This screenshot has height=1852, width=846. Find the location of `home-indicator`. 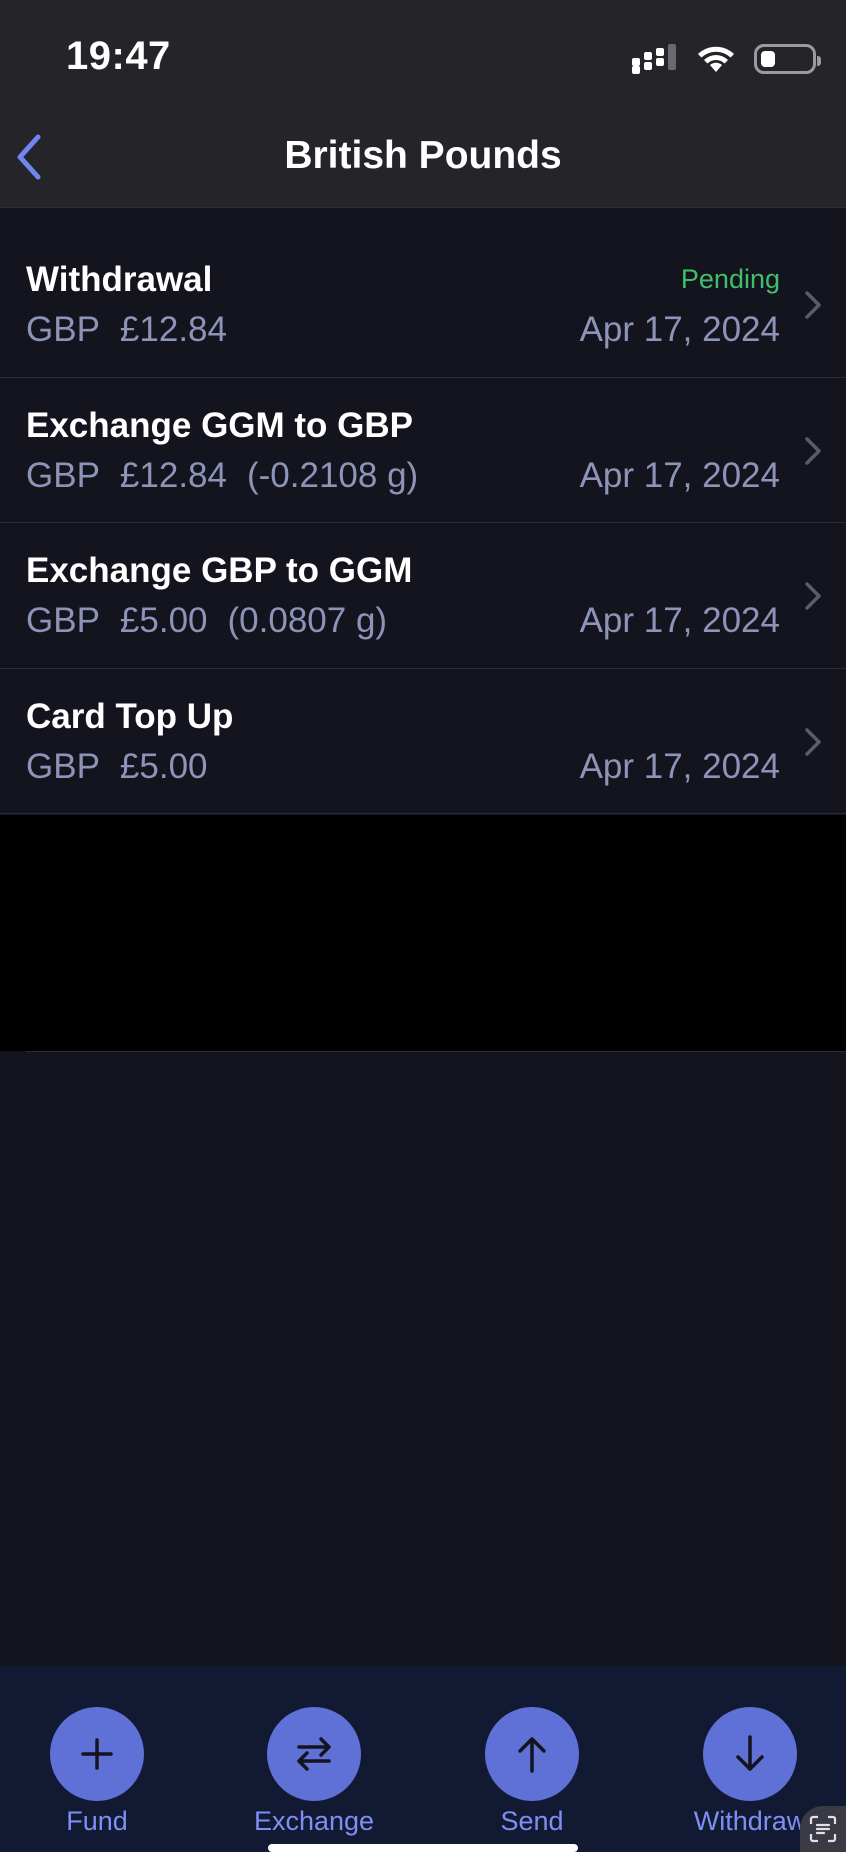

home-indicator is located at coordinates (423, 1848).